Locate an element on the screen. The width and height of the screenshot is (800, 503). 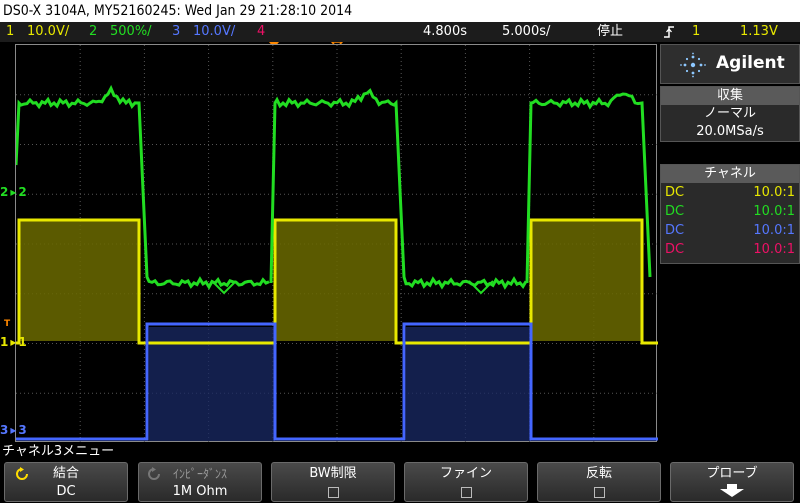
ch3-indicator: 3 is located at coordinates (176, 32).